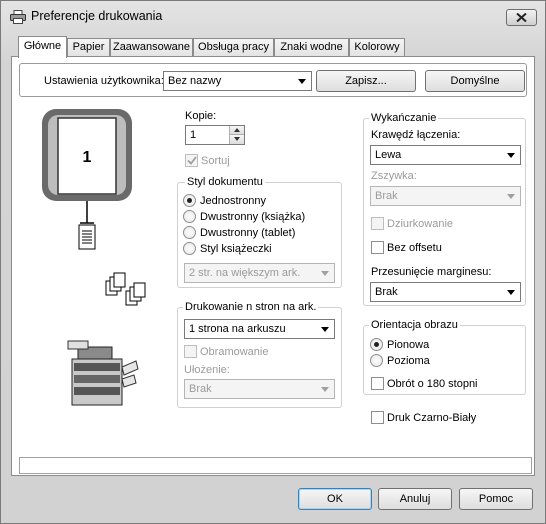 Image resolution: width=546 pixels, height=524 pixels. Describe the element at coordinates (97, 16) in the screenshot. I see `window-title: Preferencje drukowania` at that location.